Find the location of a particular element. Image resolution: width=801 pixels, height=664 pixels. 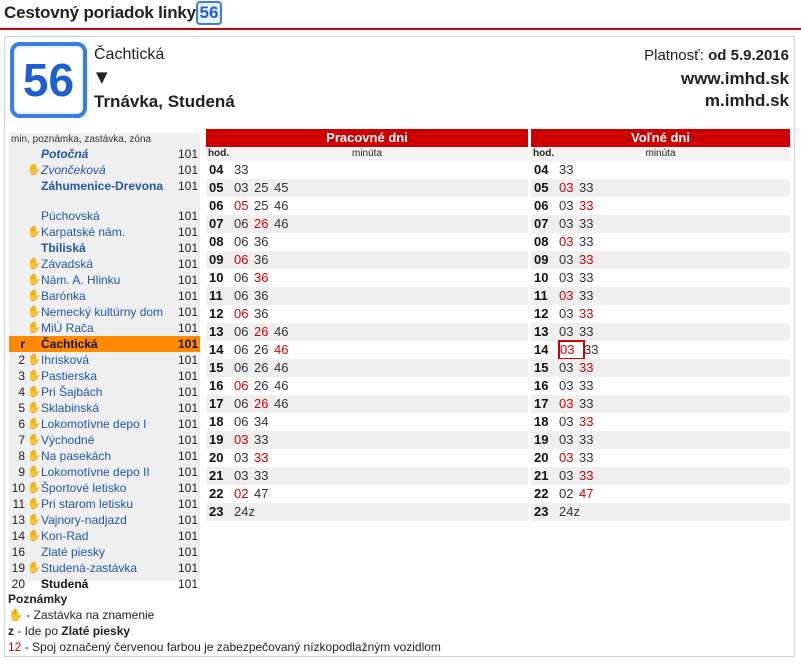

stop-name: Sklabinská is located at coordinates (115, 408).